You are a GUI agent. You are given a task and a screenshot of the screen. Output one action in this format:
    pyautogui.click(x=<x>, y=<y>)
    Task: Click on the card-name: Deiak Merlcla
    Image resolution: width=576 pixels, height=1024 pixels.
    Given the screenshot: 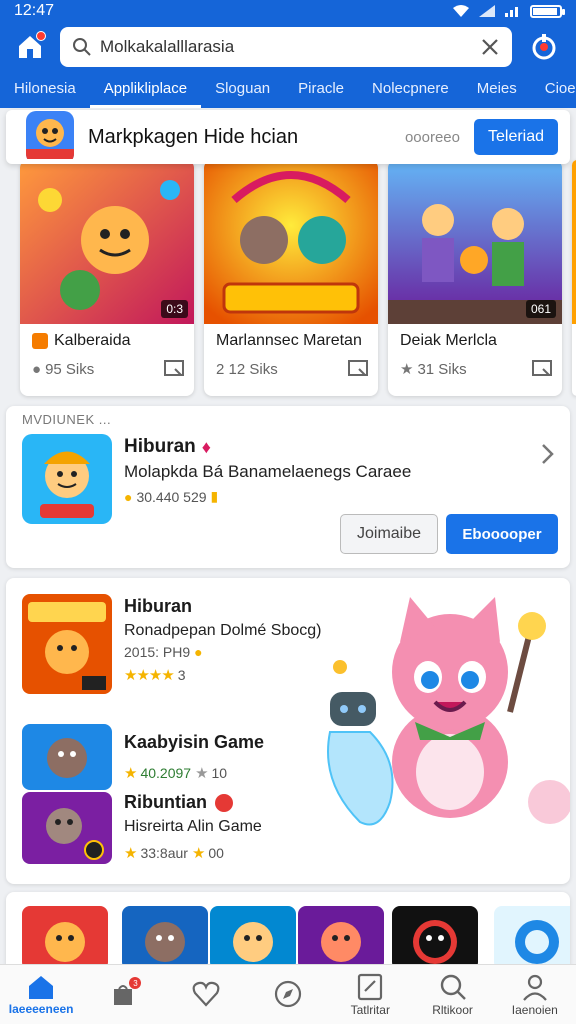 What is the action you would take?
    pyautogui.click(x=448, y=340)
    